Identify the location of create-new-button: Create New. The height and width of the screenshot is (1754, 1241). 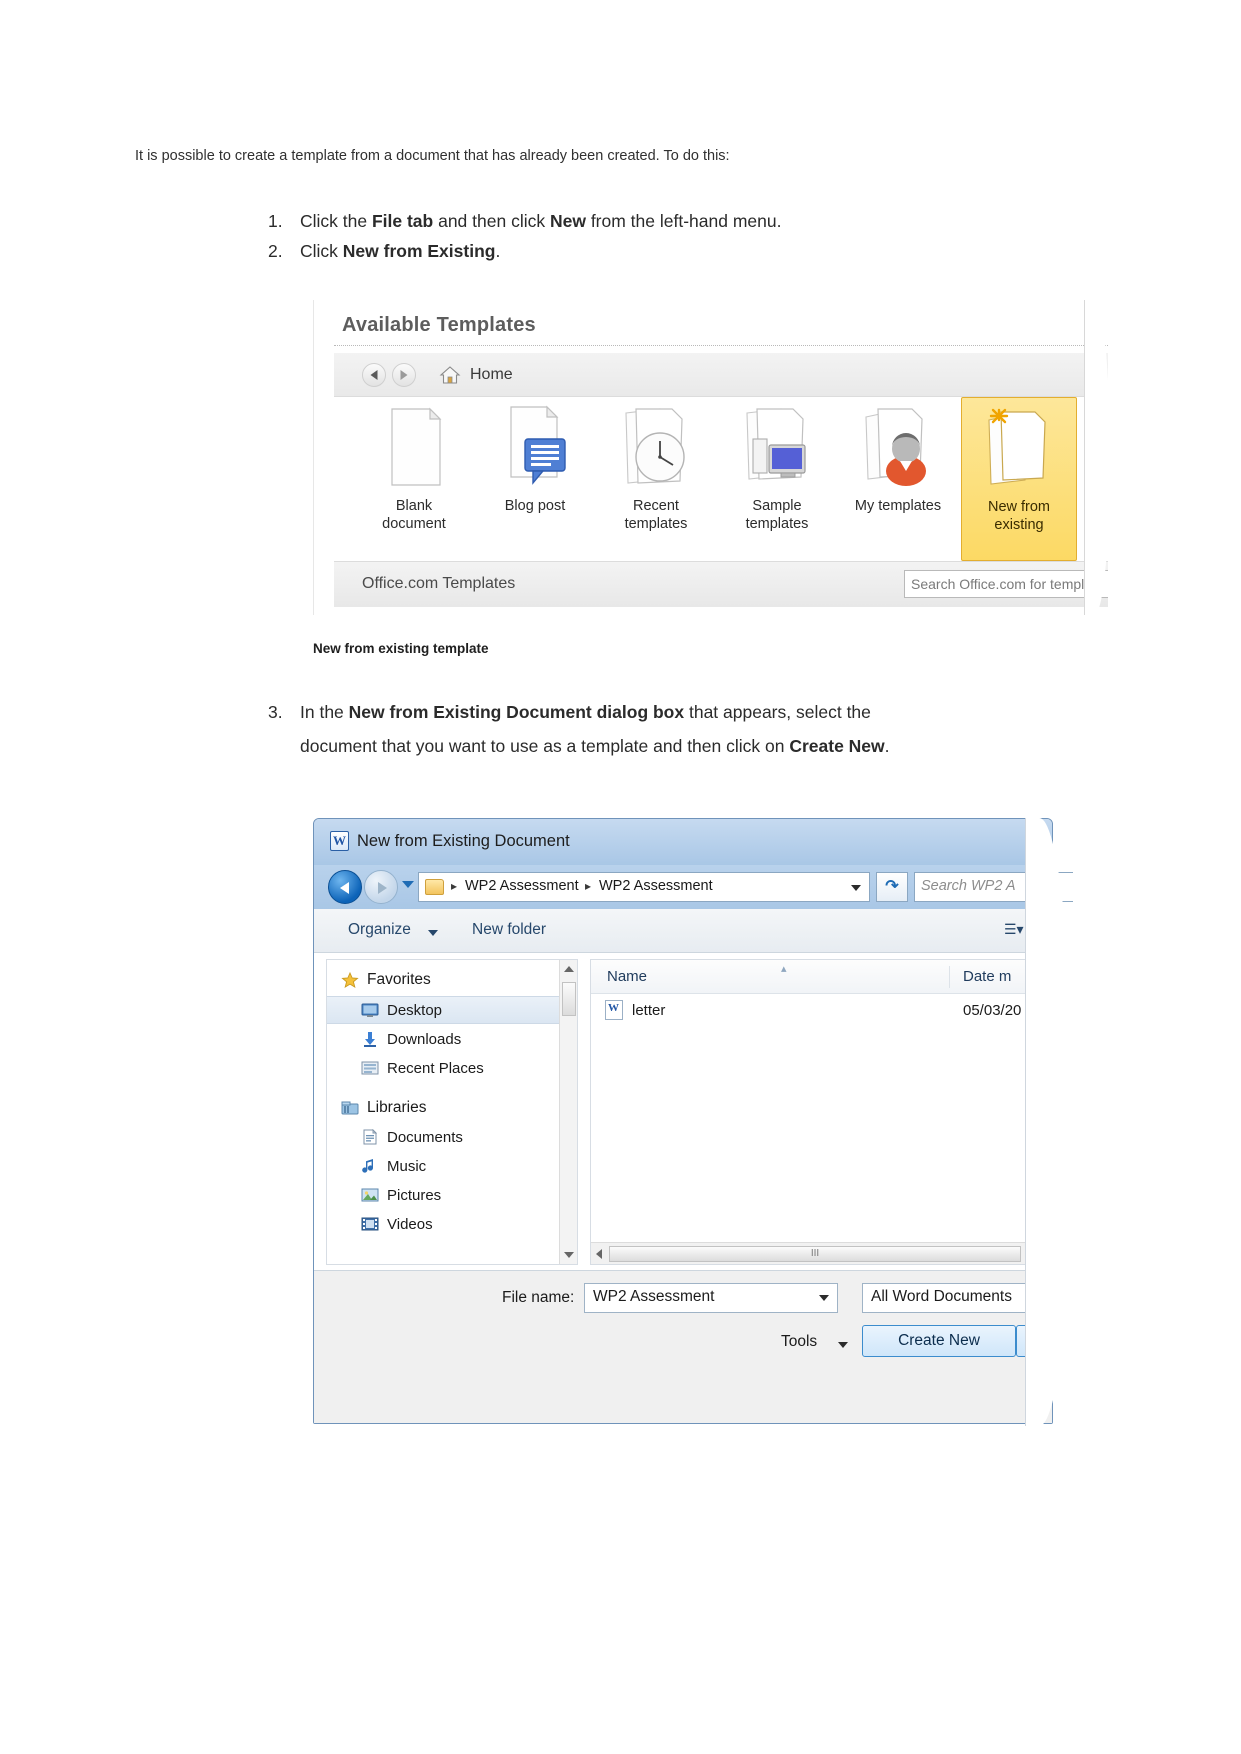
(939, 1341).